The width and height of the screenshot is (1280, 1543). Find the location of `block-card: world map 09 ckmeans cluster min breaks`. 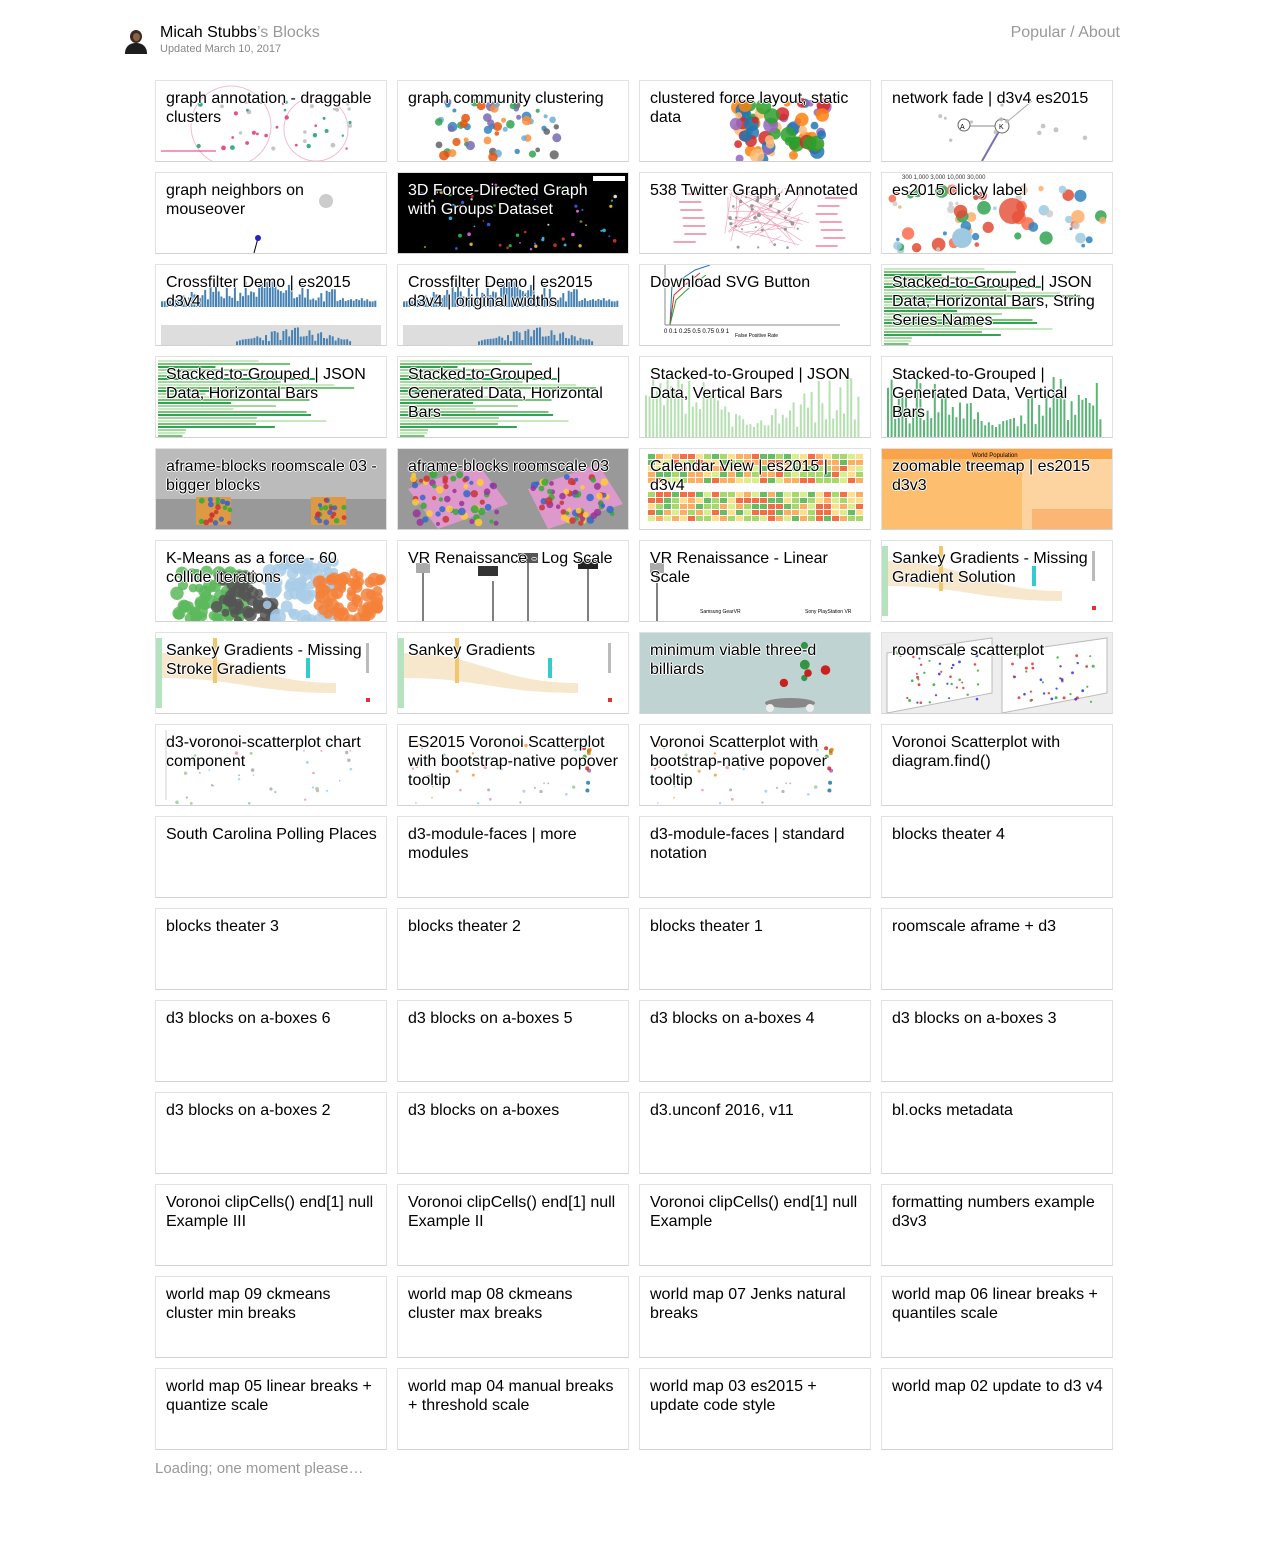

block-card: world map 09 ckmeans cluster min breaks is located at coordinates (271, 1317).